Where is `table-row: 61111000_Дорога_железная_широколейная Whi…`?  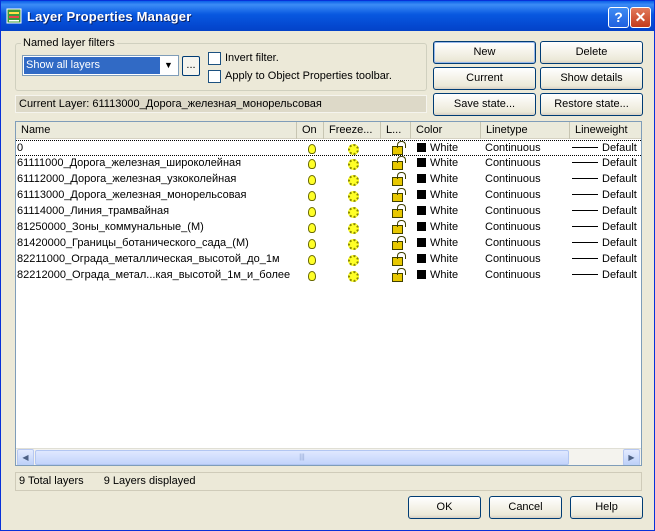
table-row: 61111000_Дорога_железная_широколейная Whi… is located at coordinates (328, 164).